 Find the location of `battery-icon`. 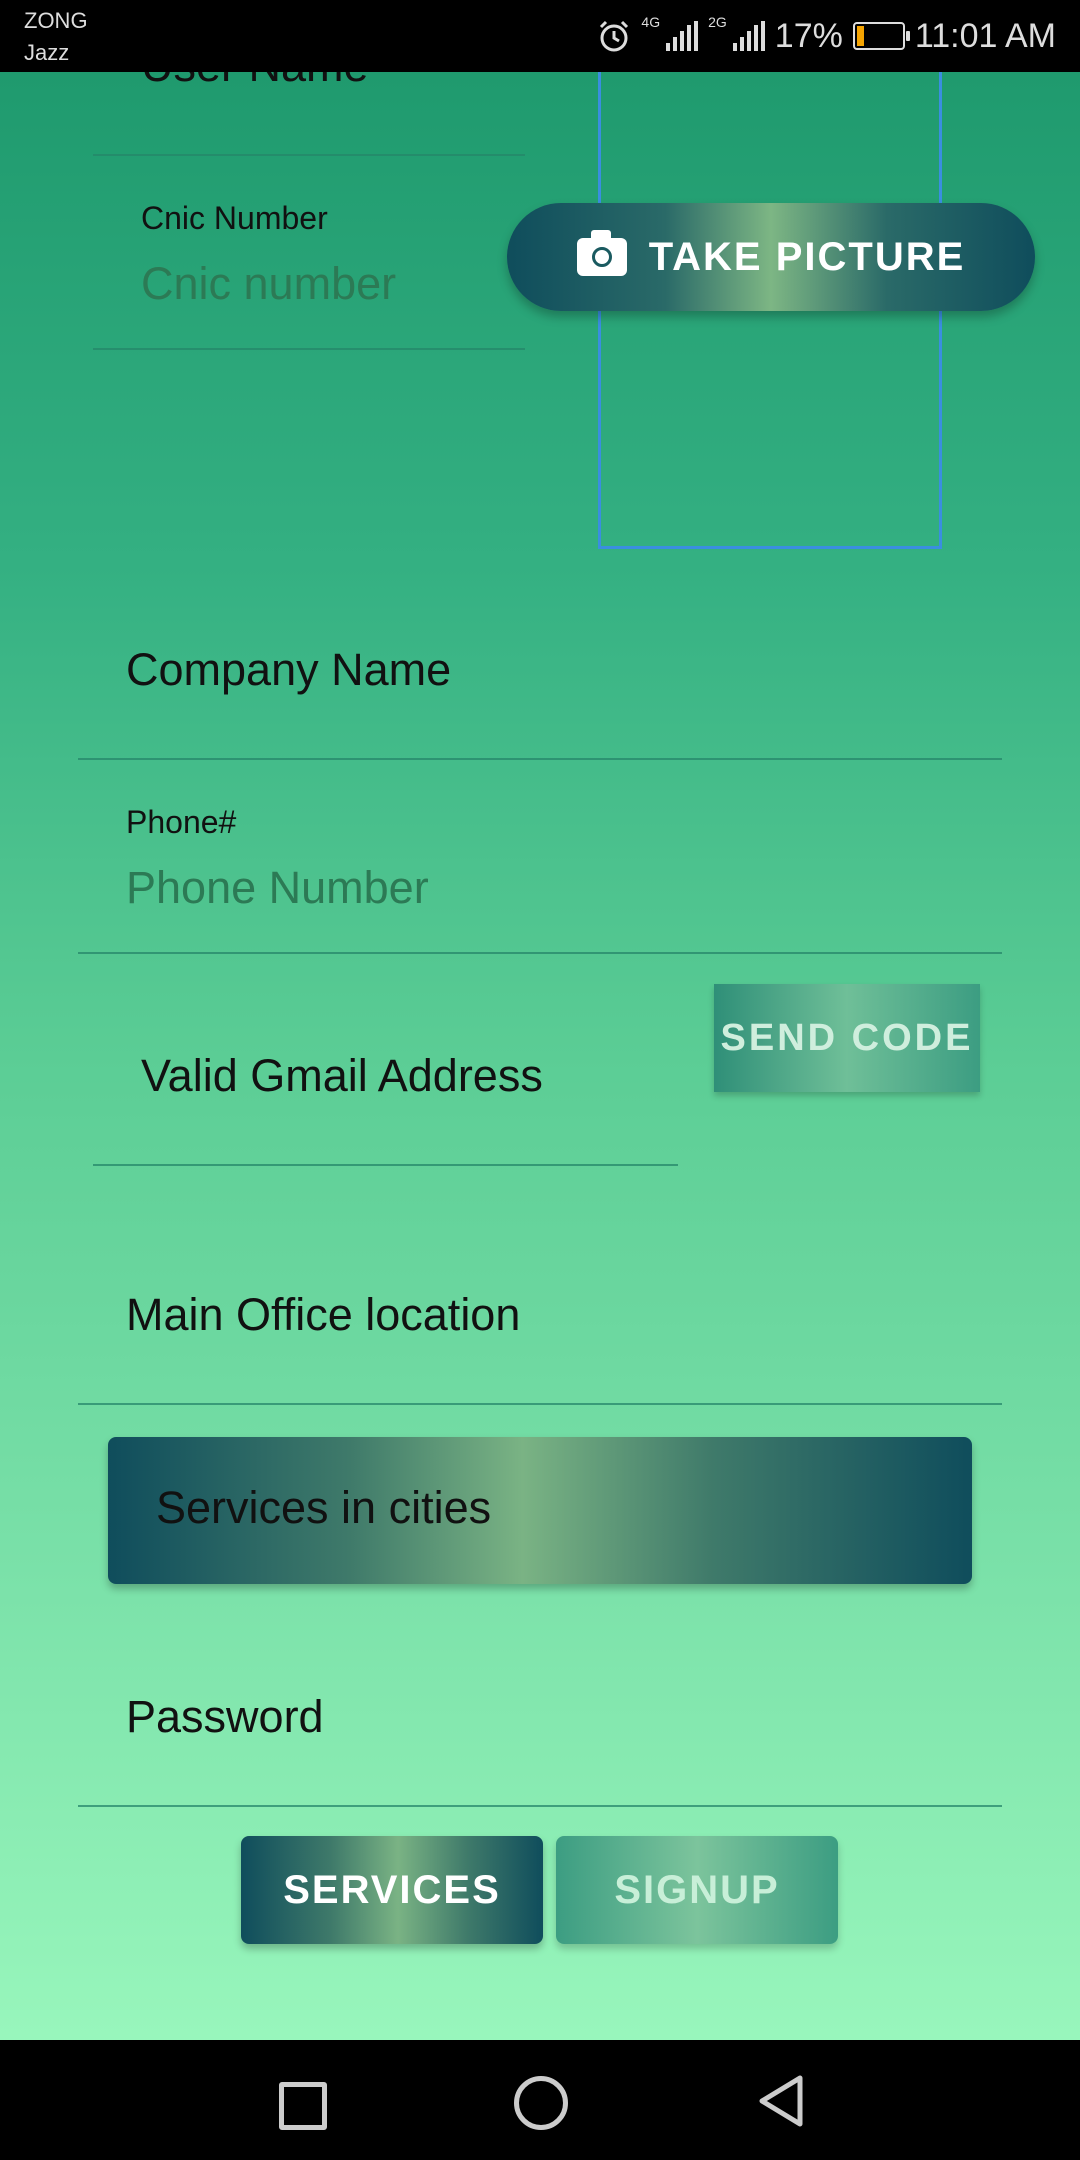

battery-icon is located at coordinates (881, 36).